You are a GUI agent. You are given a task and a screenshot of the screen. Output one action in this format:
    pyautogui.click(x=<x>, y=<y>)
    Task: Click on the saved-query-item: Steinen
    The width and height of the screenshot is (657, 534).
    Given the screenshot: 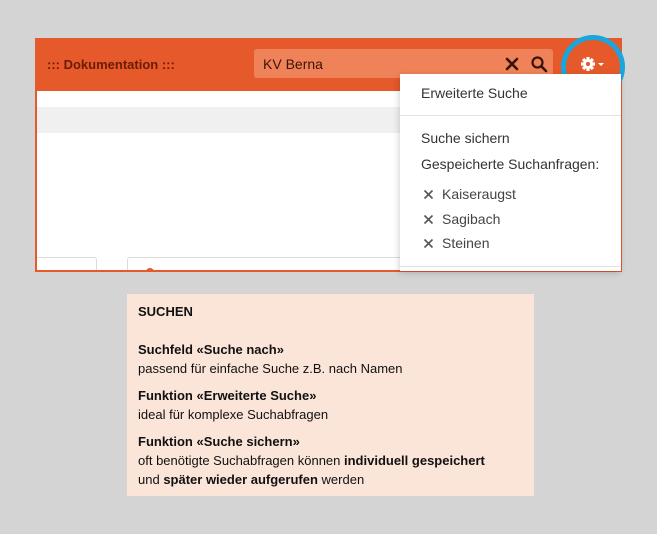 What is the action you would take?
    pyautogui.click(x=456, y=243)
    